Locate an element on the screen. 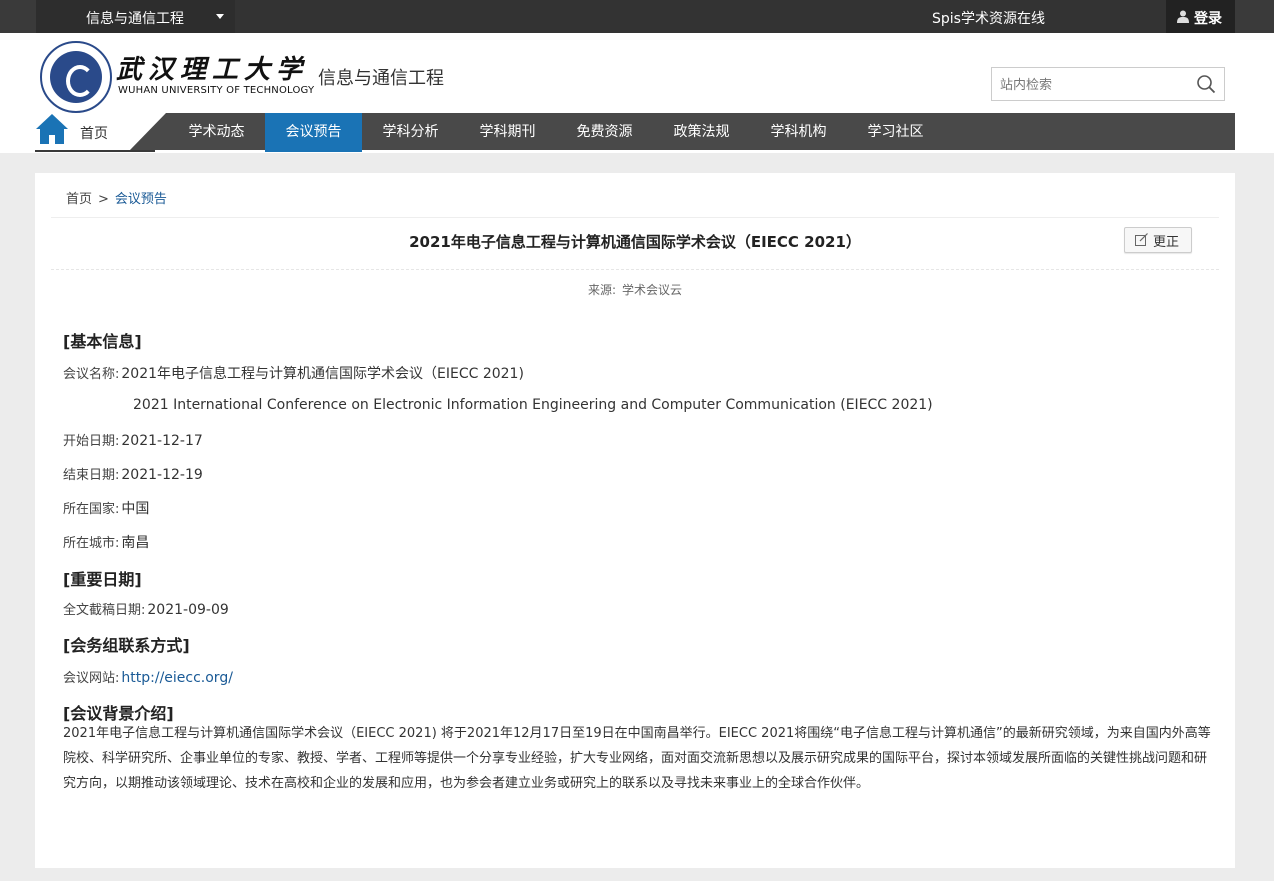  site-select-label: 信息与通信工程 is located at coordinates (135, 19).